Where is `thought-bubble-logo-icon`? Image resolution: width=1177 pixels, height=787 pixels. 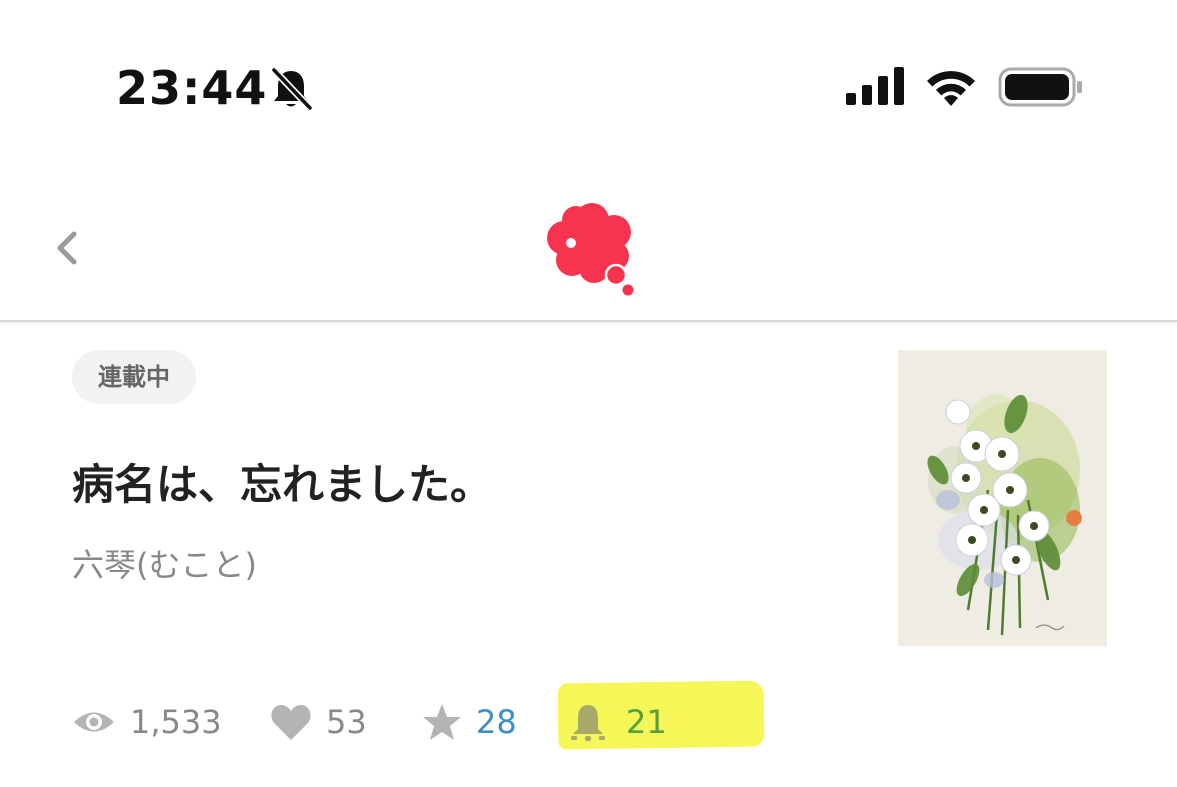
thought-bubble-logo-icon is located at coordinates (591, 249).